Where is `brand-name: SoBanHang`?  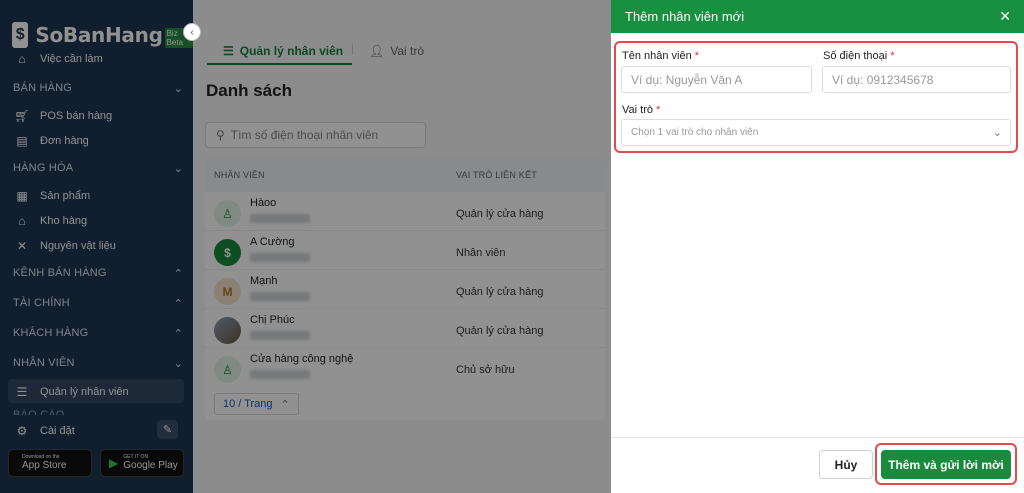 brand-name: SoBanHang is located at coordinates (99, 35).